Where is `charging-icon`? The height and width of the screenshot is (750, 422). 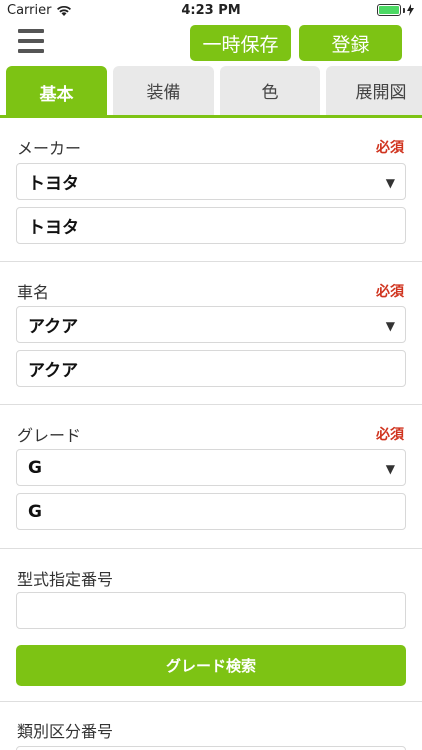
charging-icon is located at coordinates (410, 10).